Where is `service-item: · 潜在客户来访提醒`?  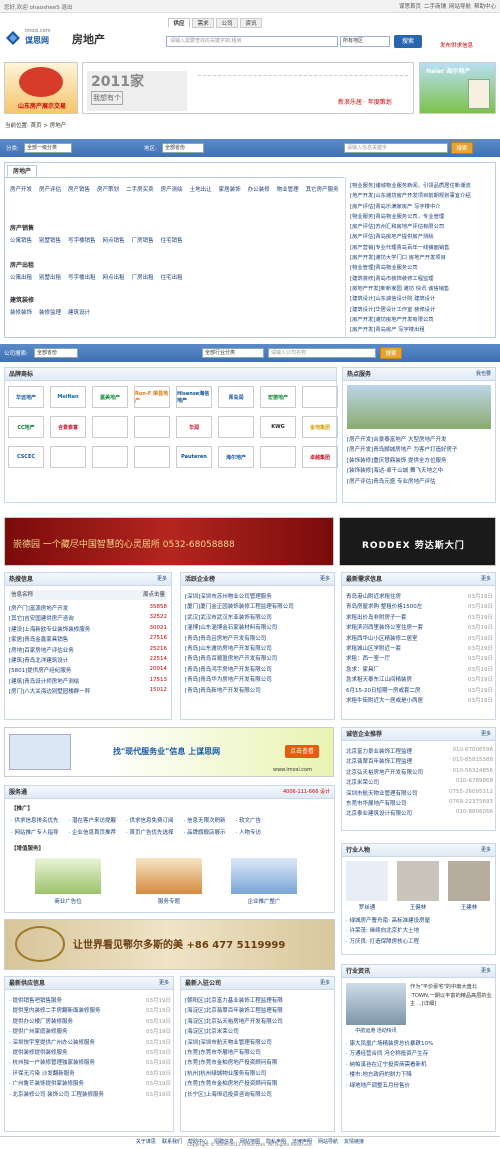
service-item: · 潜在客户来访提醒 is located at coordinates (93, 820).